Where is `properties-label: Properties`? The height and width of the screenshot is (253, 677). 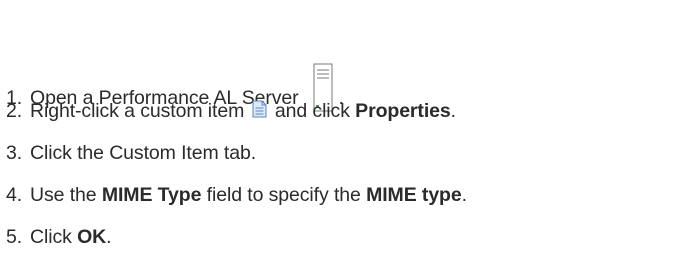
properties-label: Properties is located at coordinates (403, 111).